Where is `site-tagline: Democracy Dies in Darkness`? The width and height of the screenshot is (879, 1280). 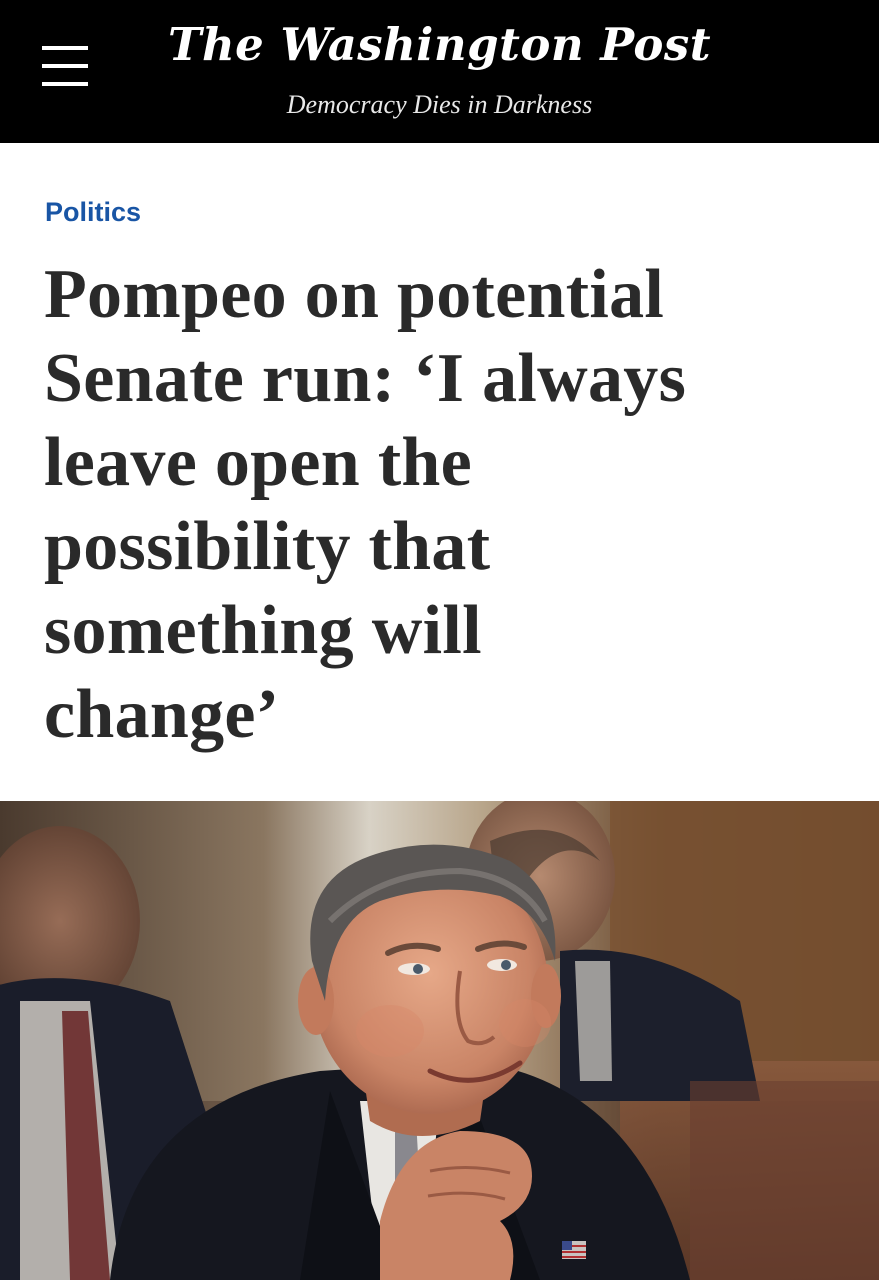
site-tagline: Democracy Dies in Darkness is located at coordinates (439, 104).